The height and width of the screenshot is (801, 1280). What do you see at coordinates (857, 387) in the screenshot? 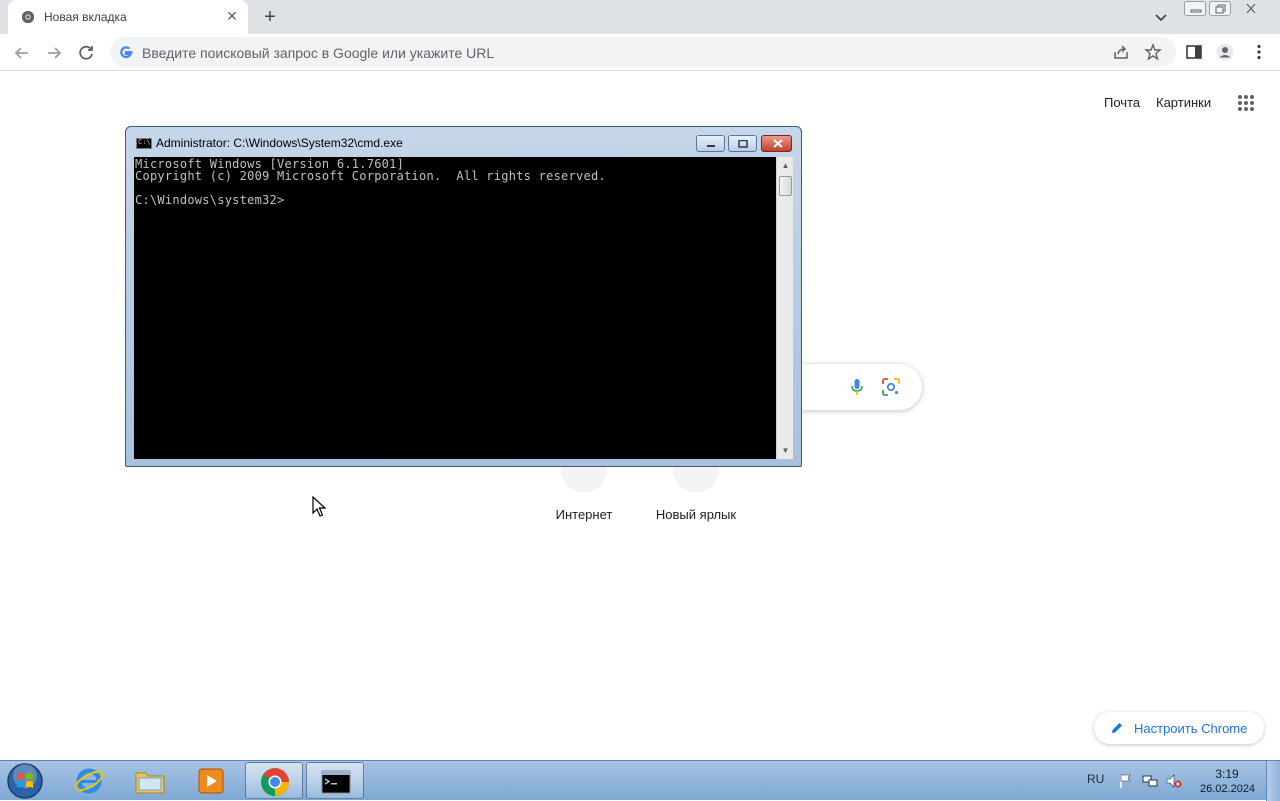
I see `microphone-icon` at bounding box center [857, 387].